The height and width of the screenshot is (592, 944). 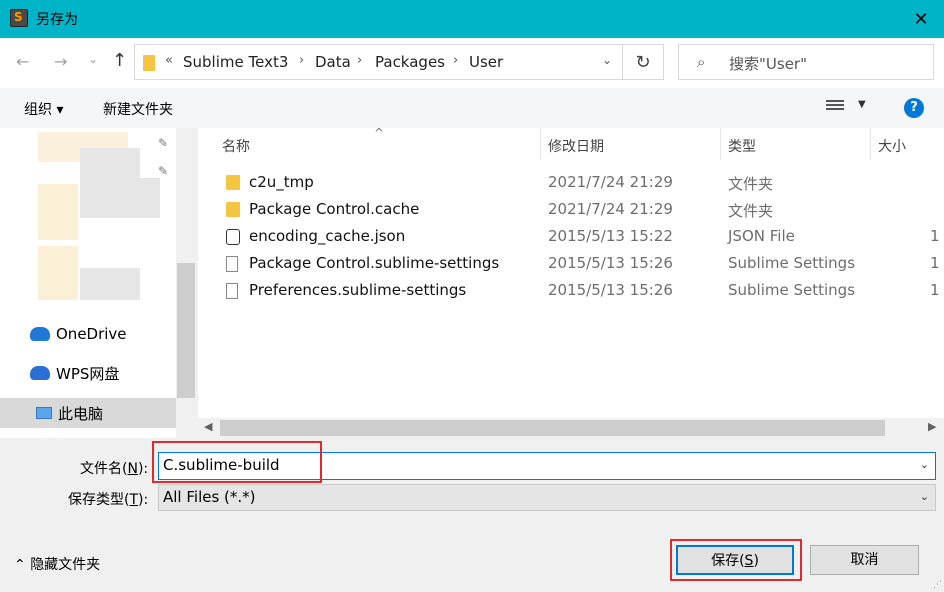 I want to click on help-button: ?, so click(x=914, y=108).